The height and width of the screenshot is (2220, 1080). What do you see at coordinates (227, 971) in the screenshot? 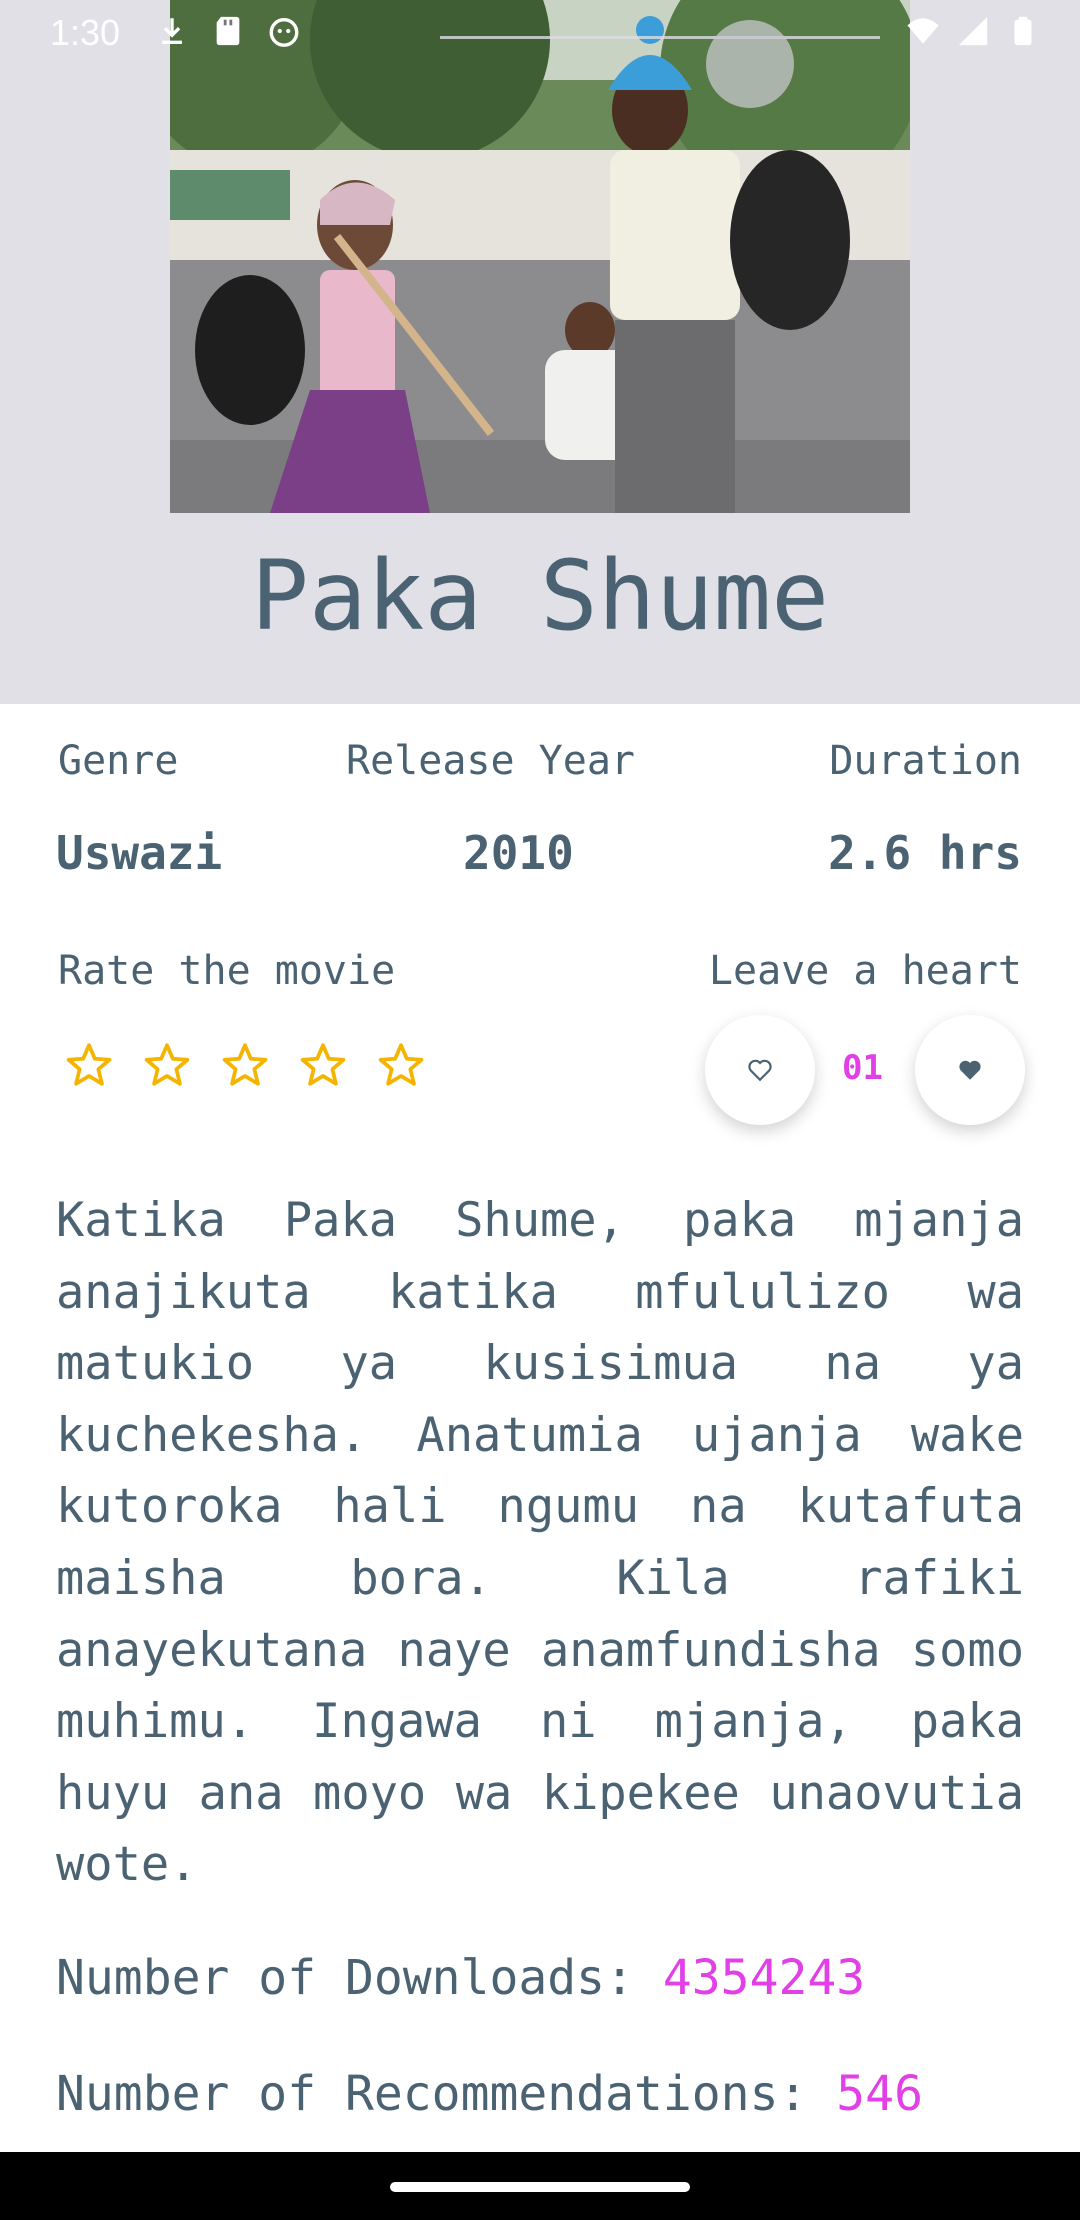
I see `rate-movie-label: Rate the movie` at bounding box center [227, 971].